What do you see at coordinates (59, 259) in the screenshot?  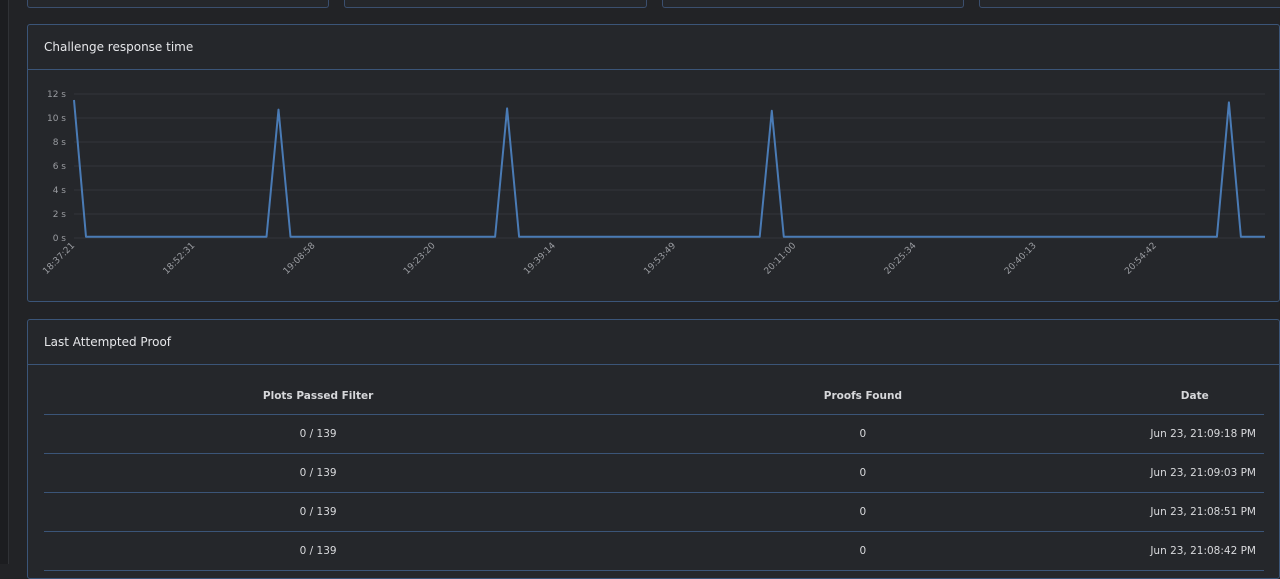 I see `x-tick-label: 18:37:21` at bounding box center [59, 259].